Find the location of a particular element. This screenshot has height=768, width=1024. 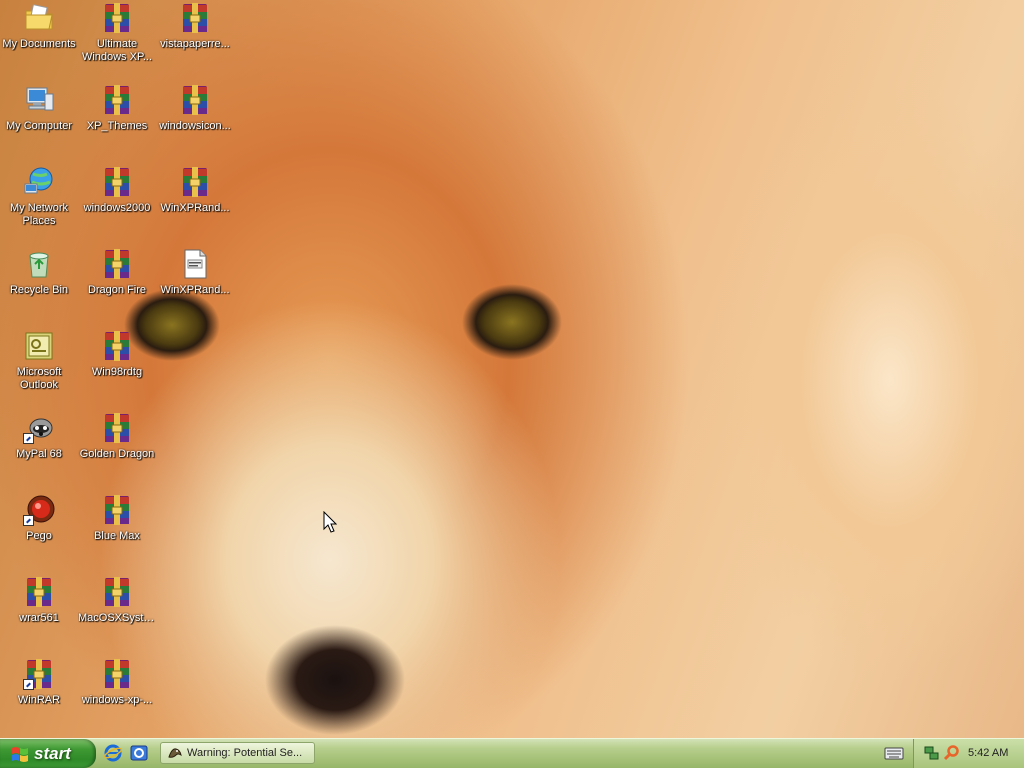

desktop-icon-label: My Network Places is located at coordinates (39, 214).